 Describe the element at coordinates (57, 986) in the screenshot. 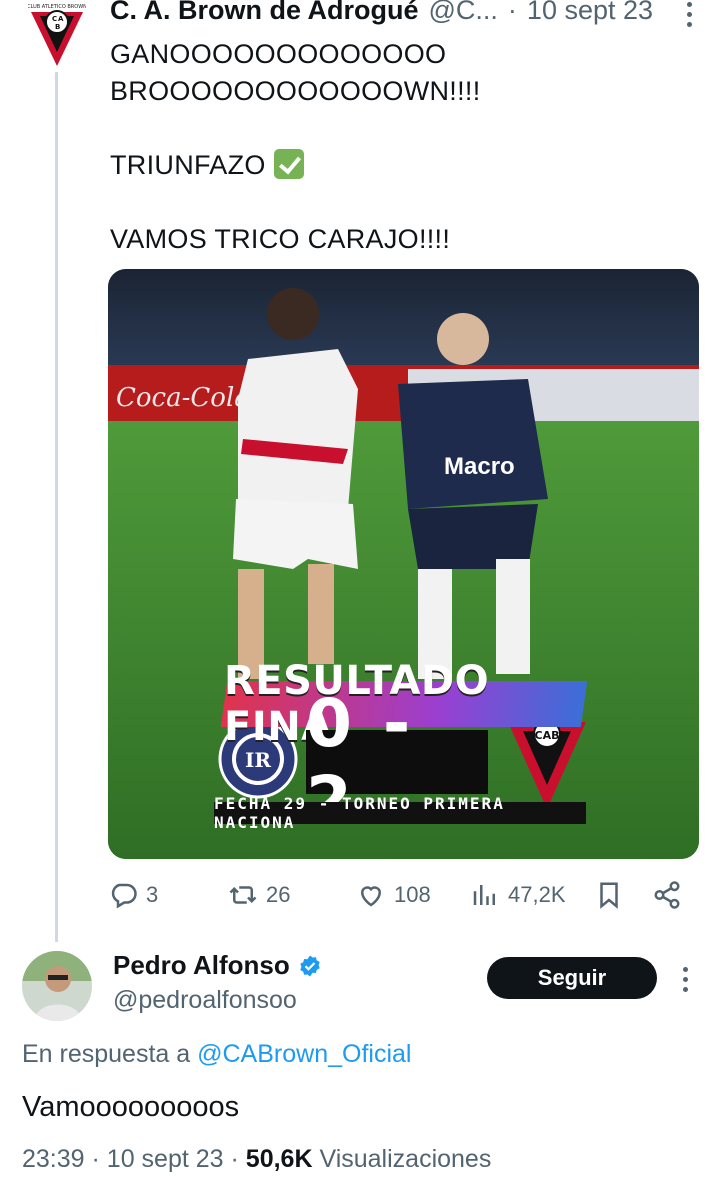

I see `user-avatar` at that location.